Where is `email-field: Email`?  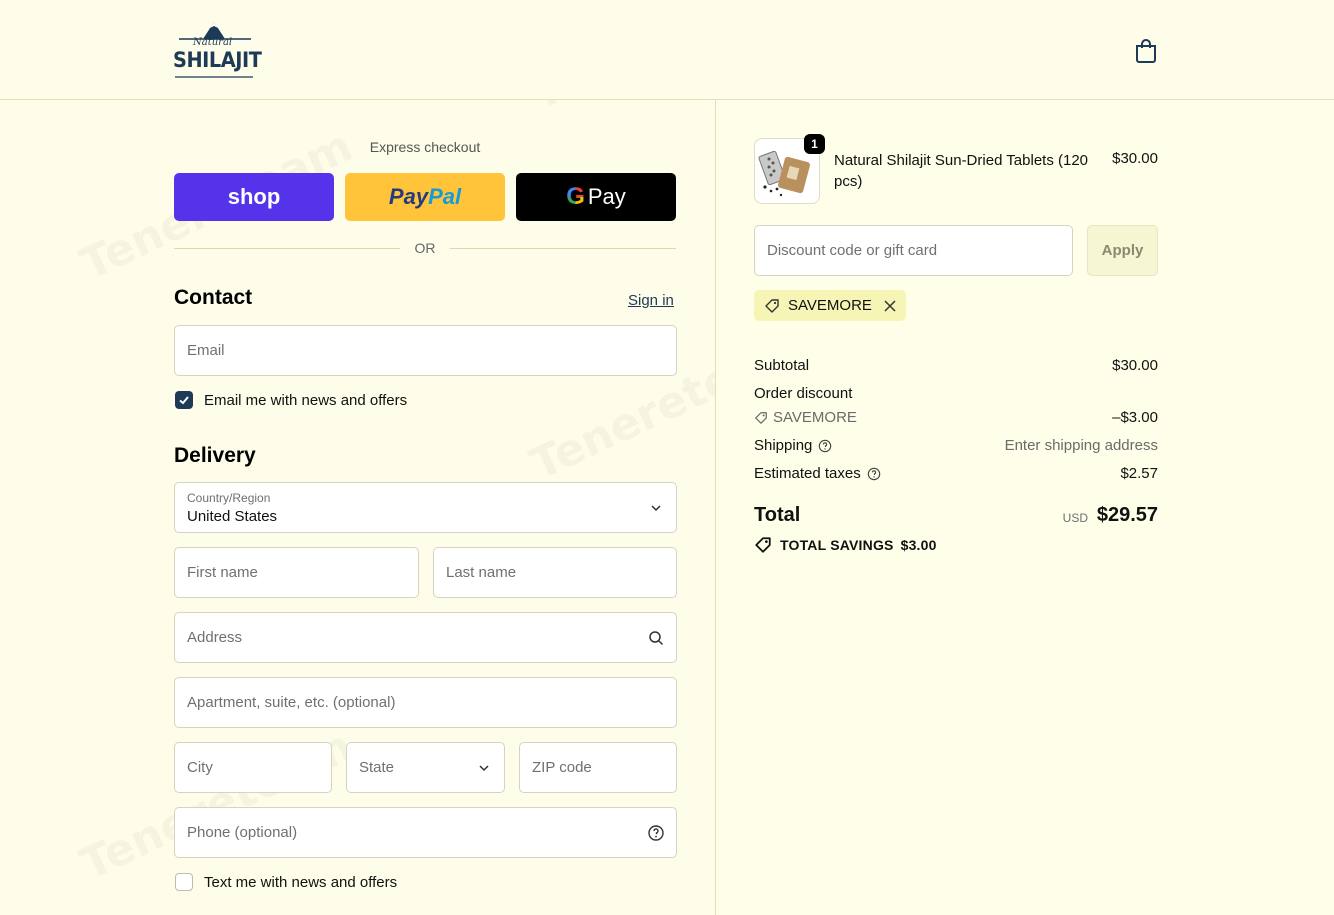
email-field: Email is located at coordinates (425, 350).